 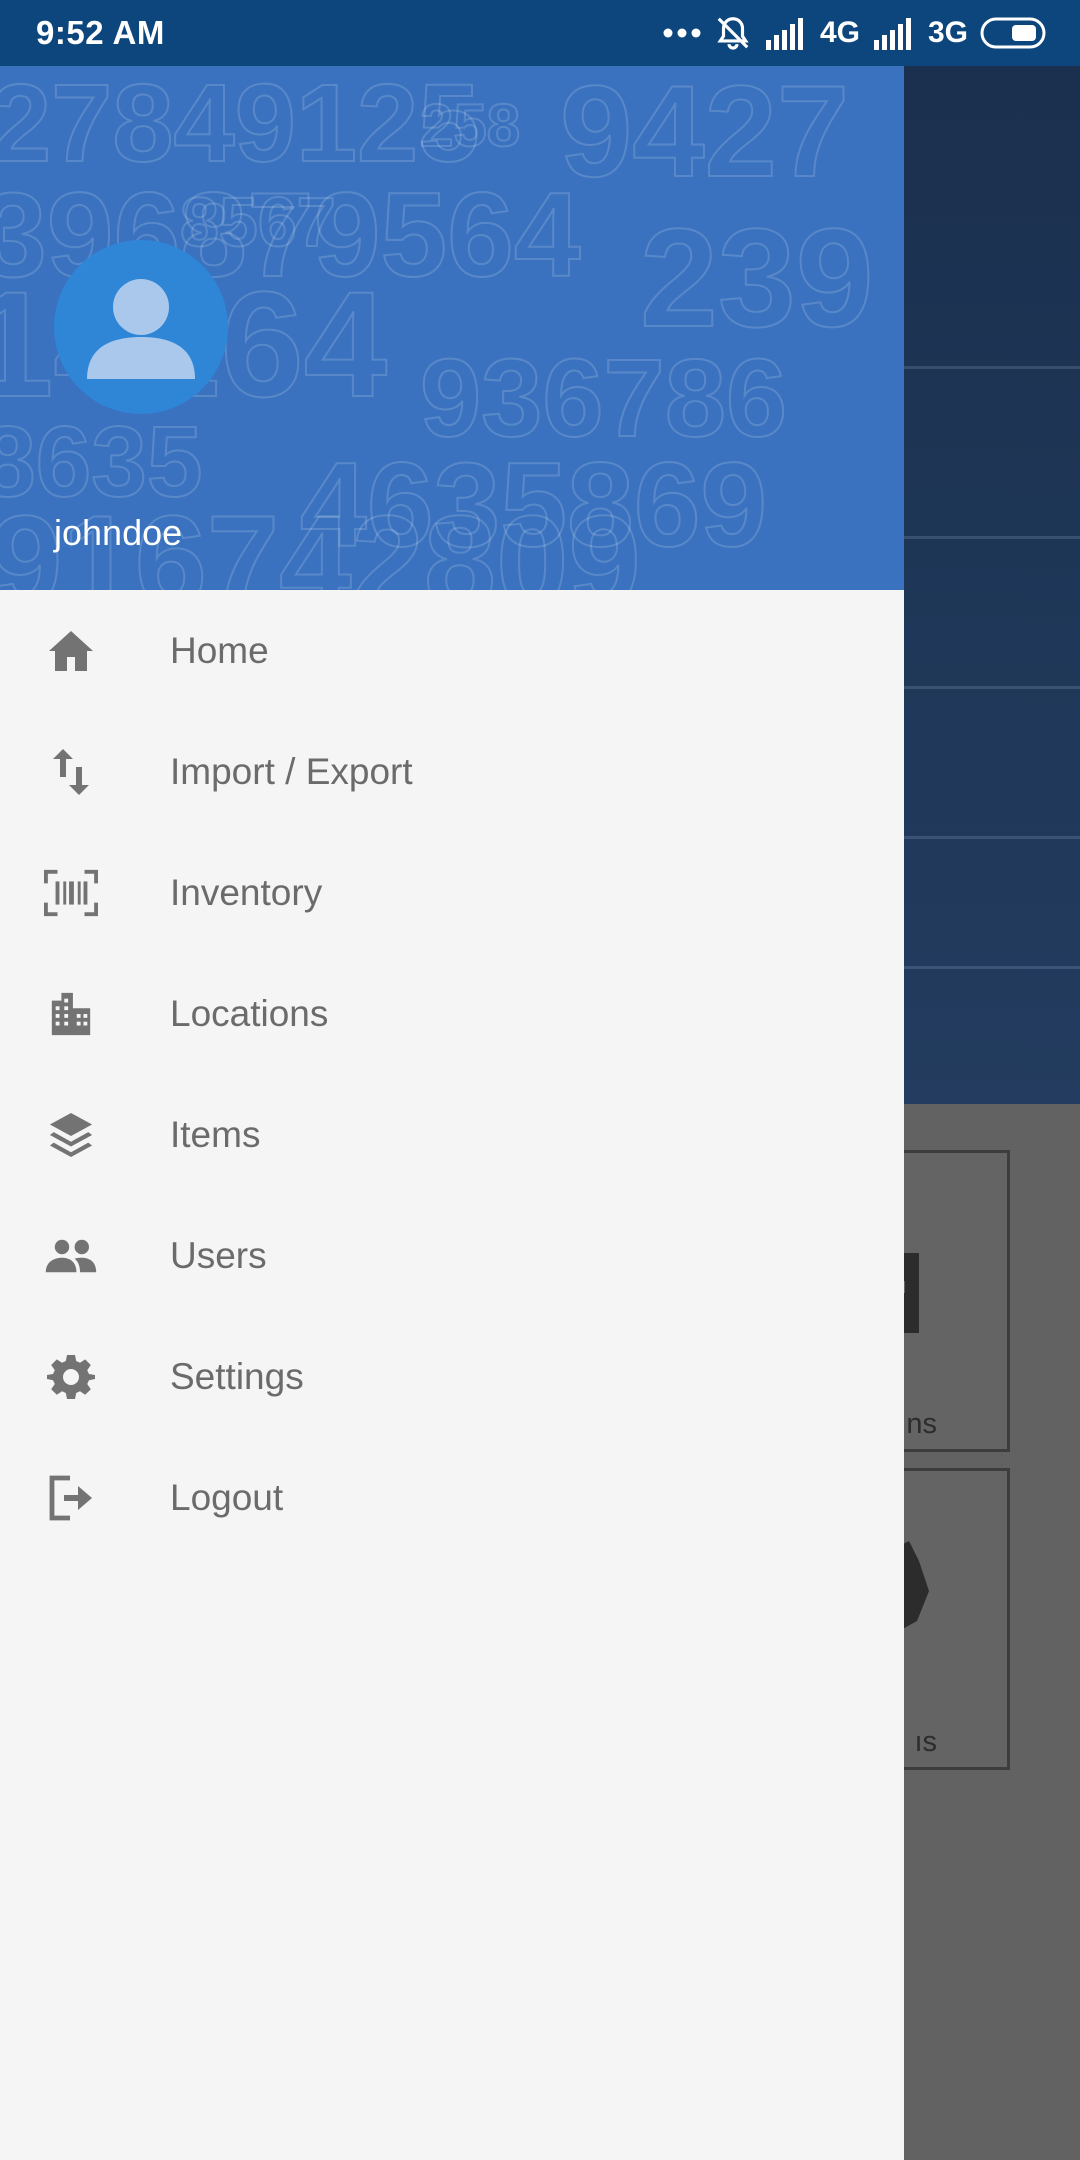 What do you see at coordinates (118, 532) in the screenshot?
I see `username: johndoe` at bounding box center [118, 532].